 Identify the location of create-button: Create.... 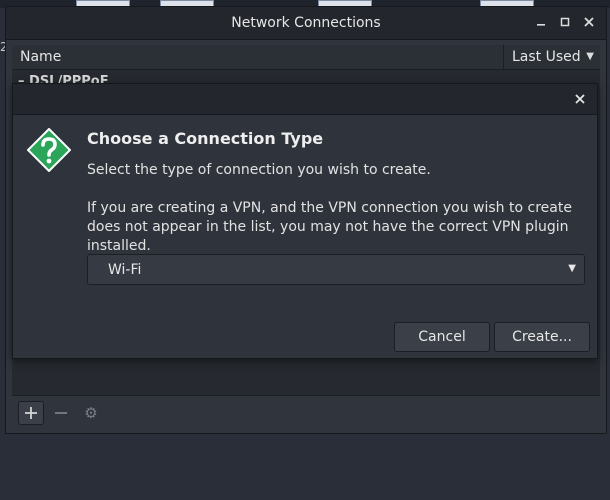
(542, 337).